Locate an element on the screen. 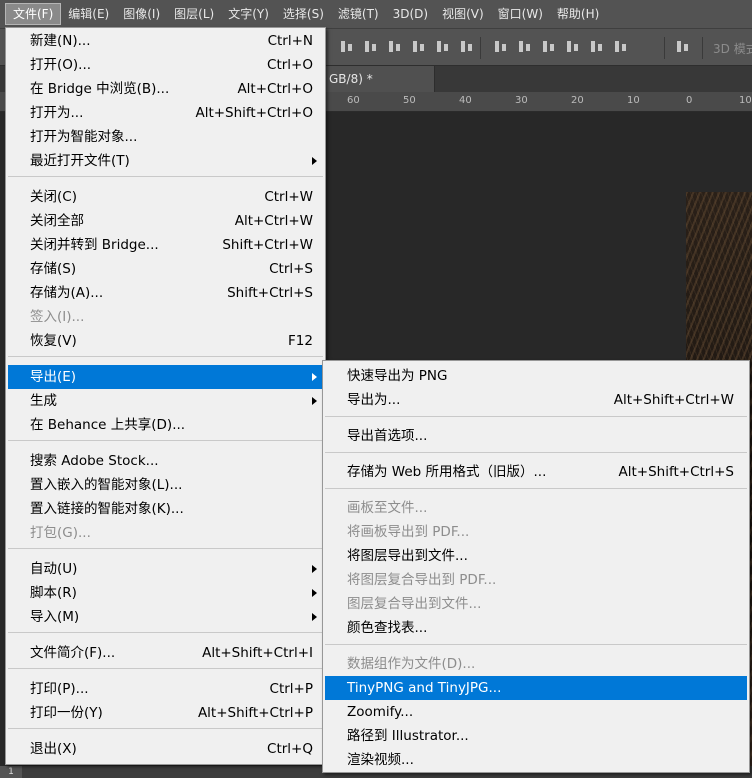  align-hcenter-icon is located at coordinates (443, 47).